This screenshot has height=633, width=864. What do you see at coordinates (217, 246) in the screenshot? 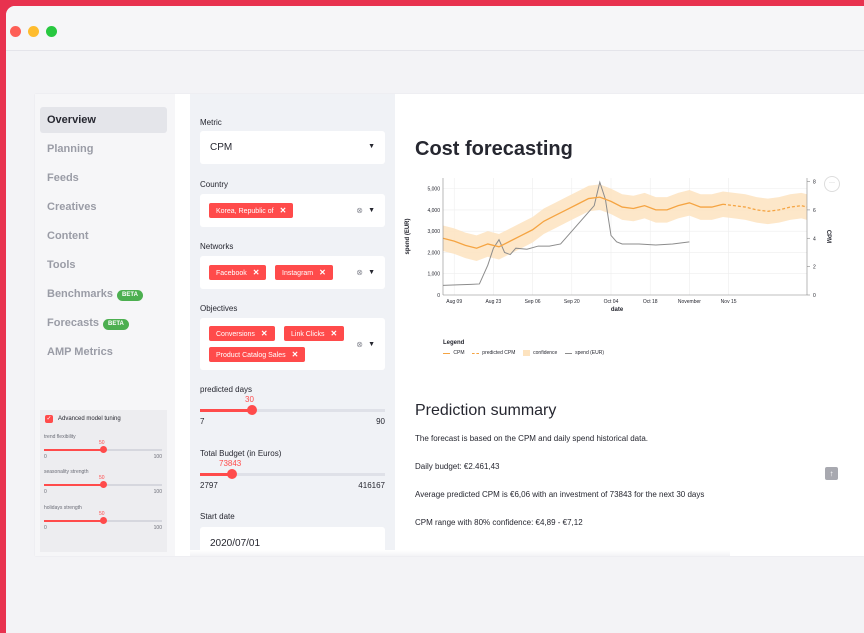
I see `networks-label: Networks` at bounding box center [217, 246].